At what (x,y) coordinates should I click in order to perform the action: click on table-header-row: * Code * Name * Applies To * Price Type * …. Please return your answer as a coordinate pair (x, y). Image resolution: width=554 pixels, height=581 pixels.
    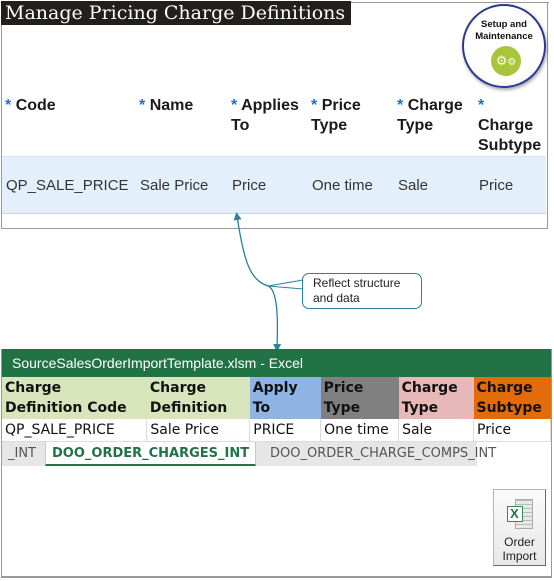
    Looking at the image, I should click on (274, 123).